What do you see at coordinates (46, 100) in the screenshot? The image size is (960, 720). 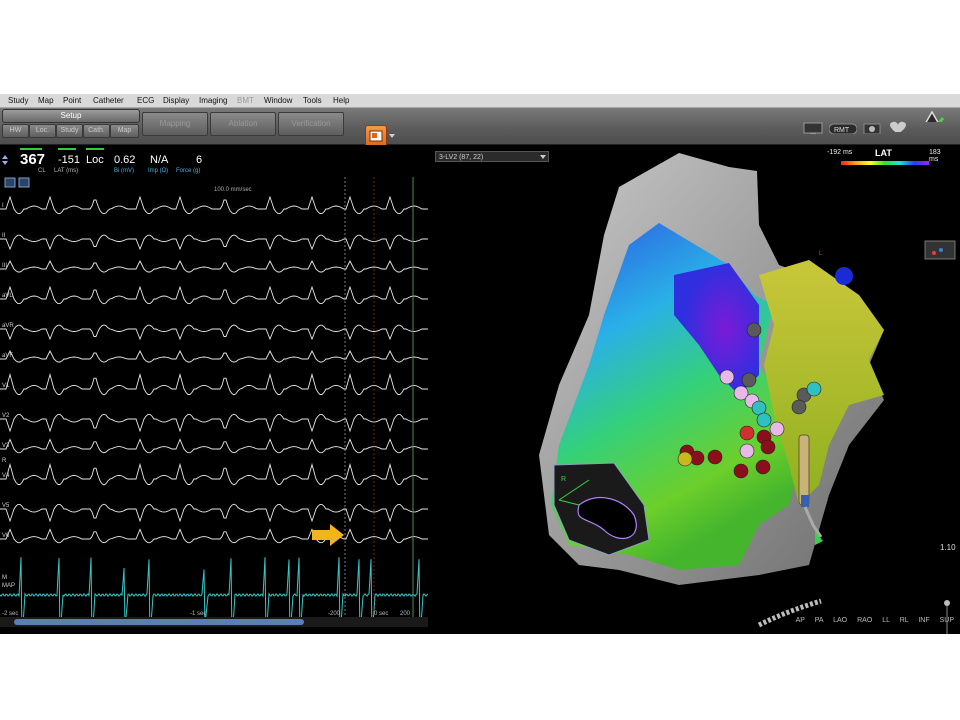 I see `menu-map: Map` at bounding box center [46, 100].